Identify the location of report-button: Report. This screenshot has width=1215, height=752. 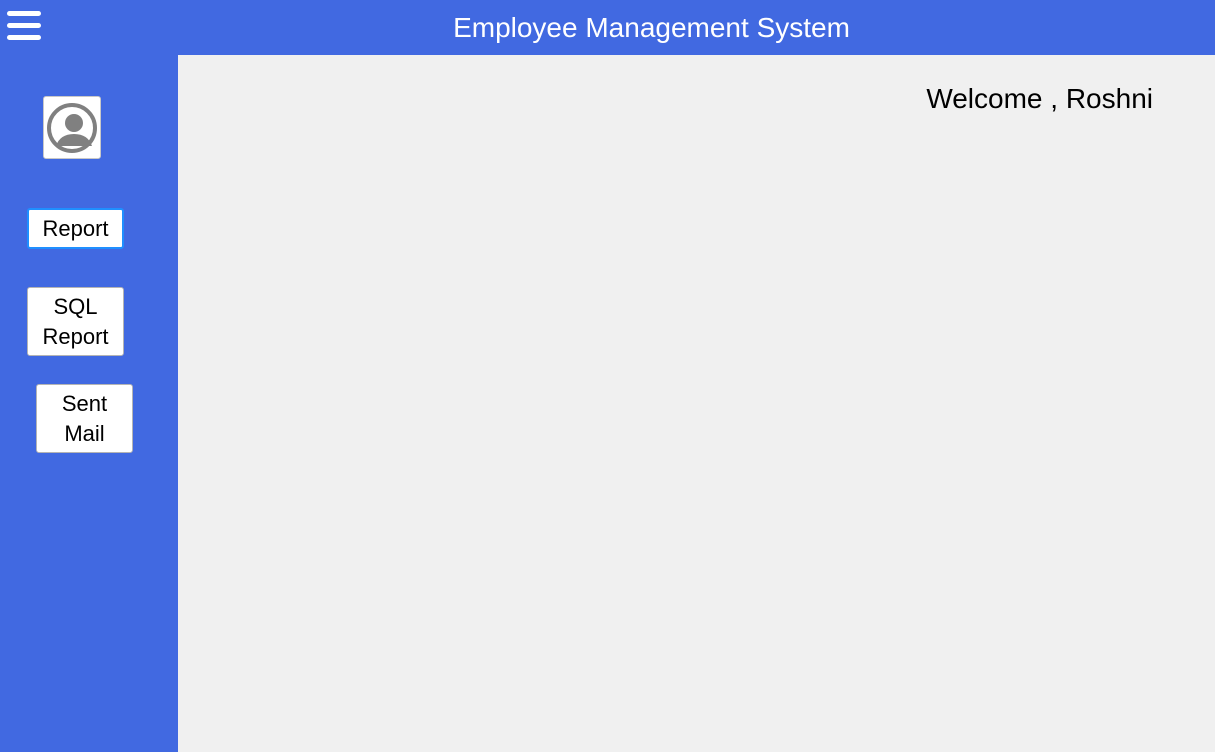
(75, 228).